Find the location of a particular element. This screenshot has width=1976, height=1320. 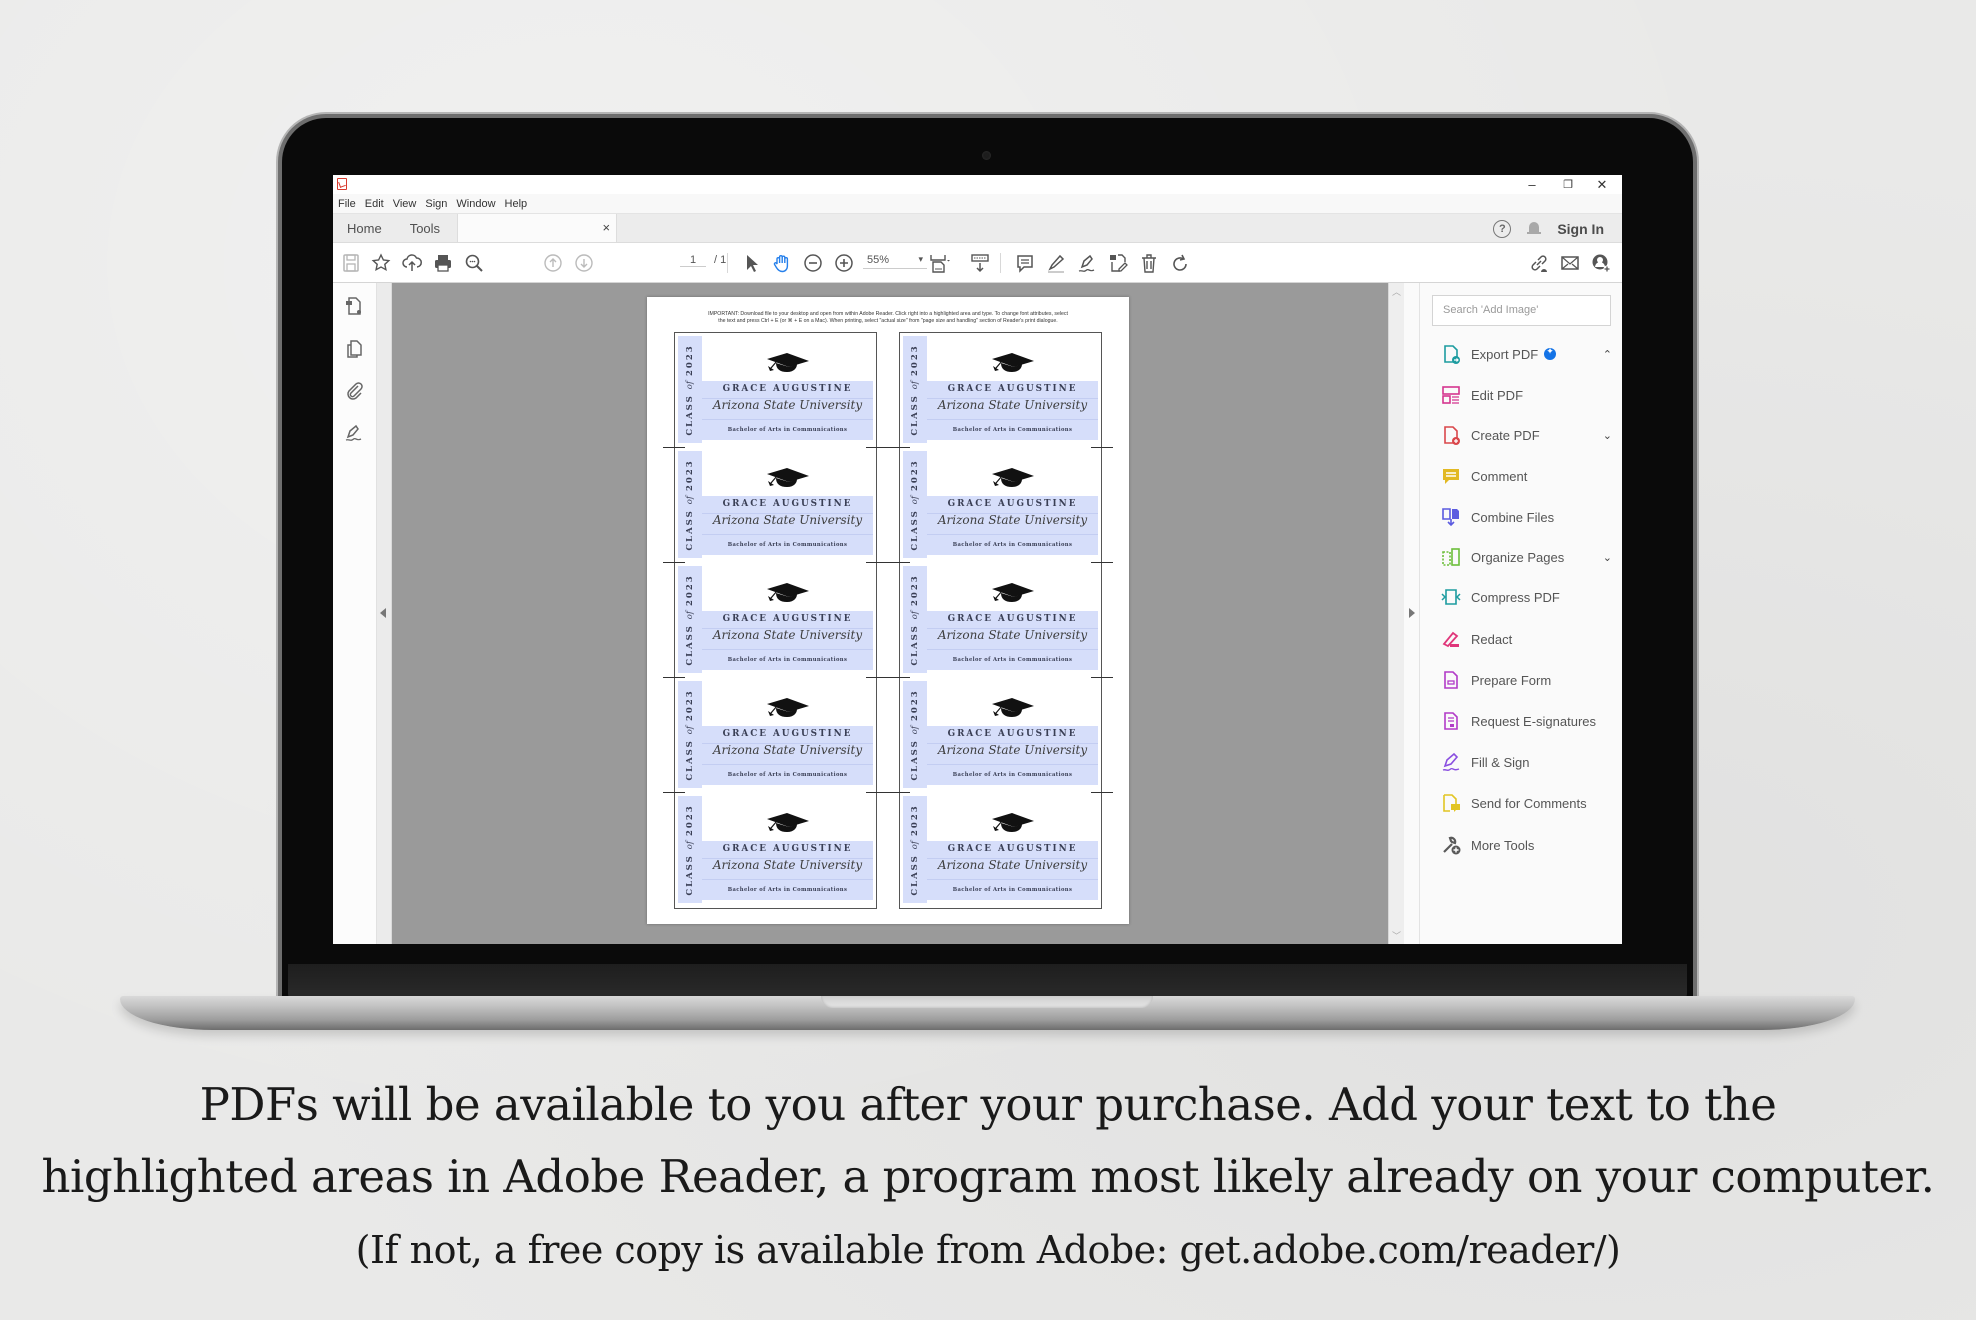

menu-view: View is located at coordinates (405, 204).